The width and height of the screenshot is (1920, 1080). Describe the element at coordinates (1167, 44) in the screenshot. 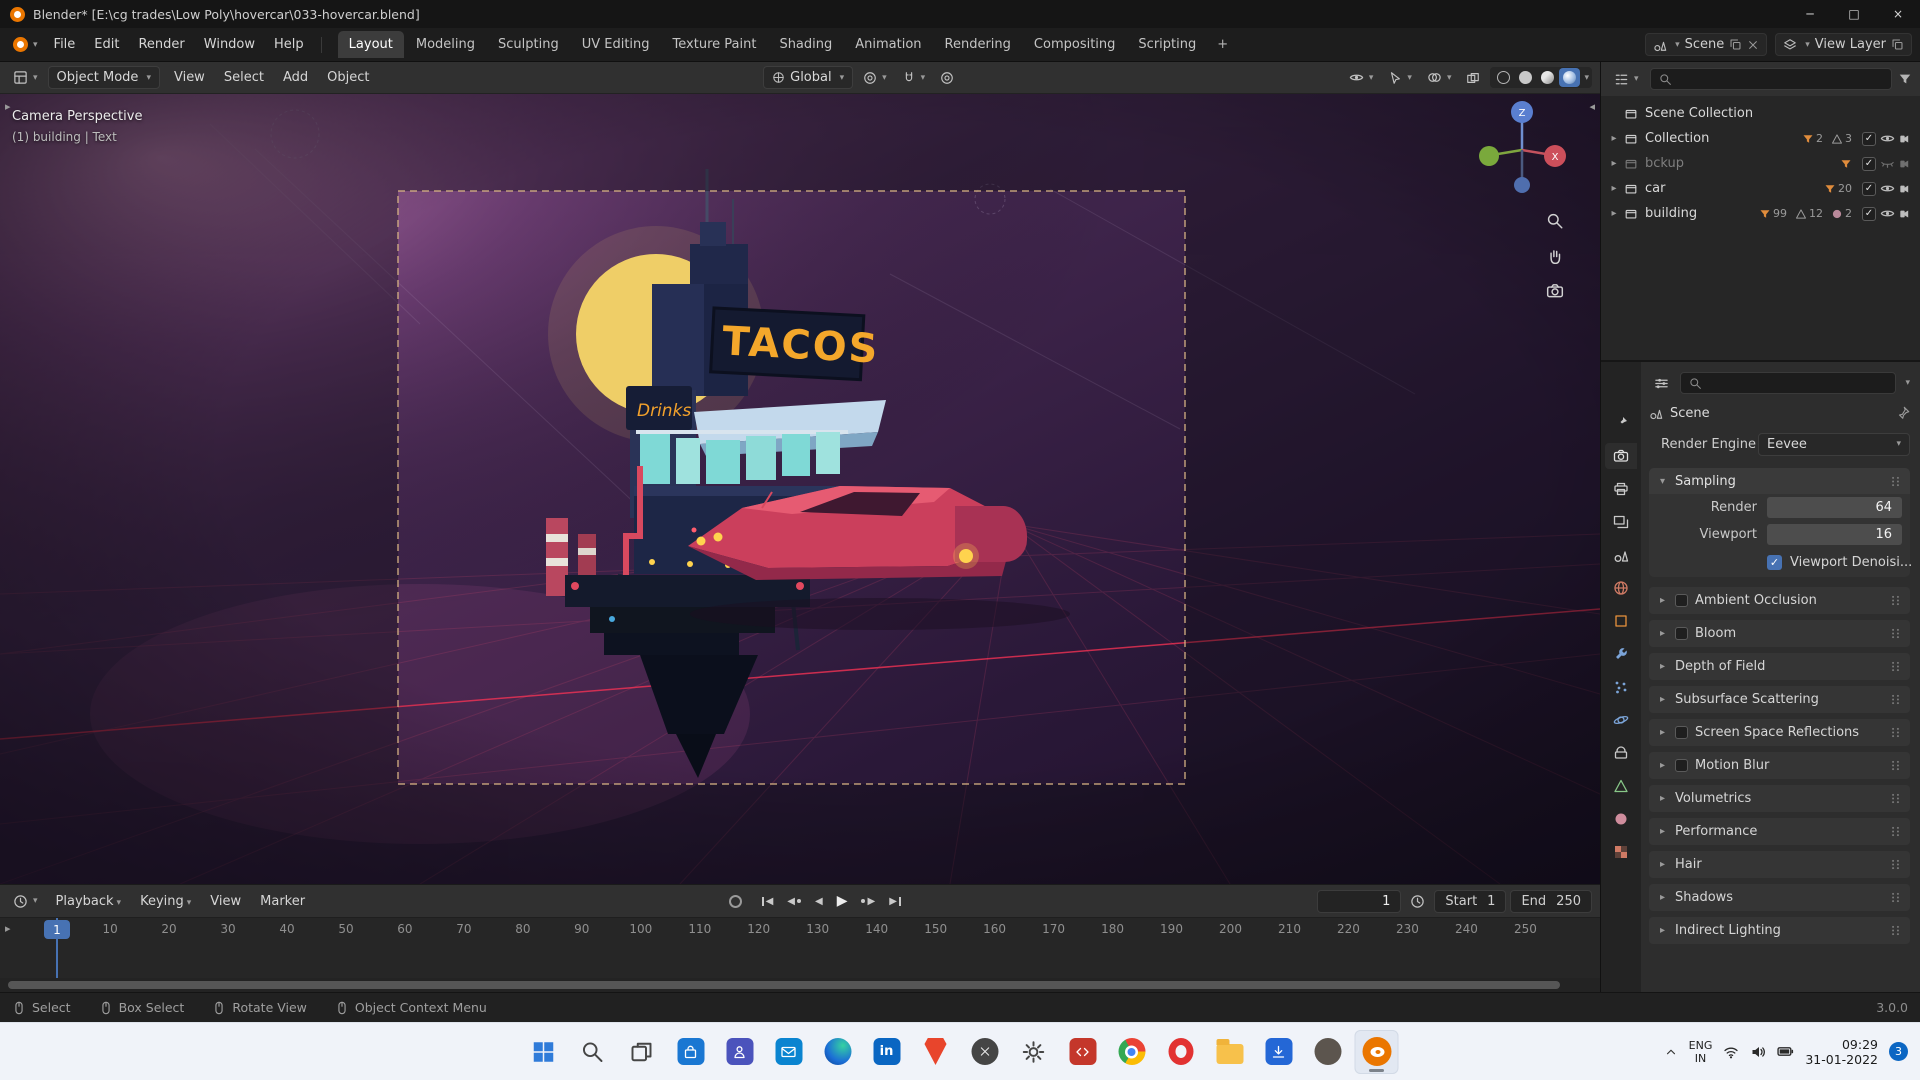

I see `workspace-tab-scripting: Scripting` at that location.